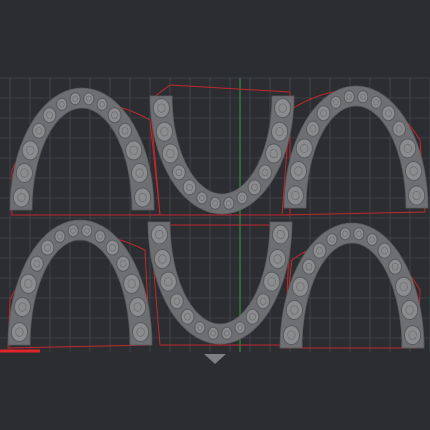  I want to click on triangle-down-icon, so click(215, 359).